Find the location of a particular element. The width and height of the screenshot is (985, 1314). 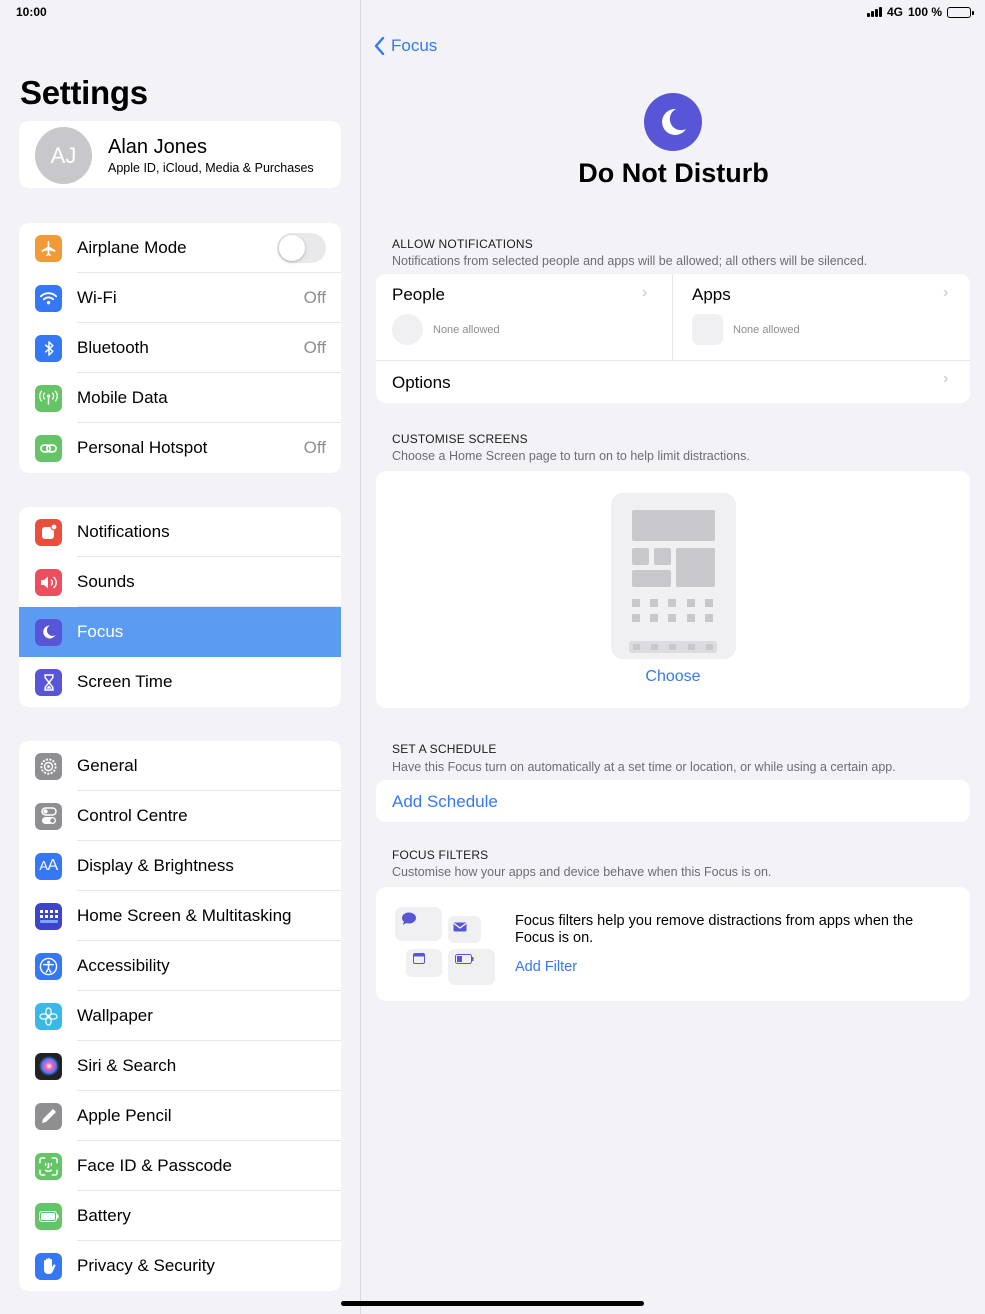

calendar-icon is located at coordinates (419, 958).